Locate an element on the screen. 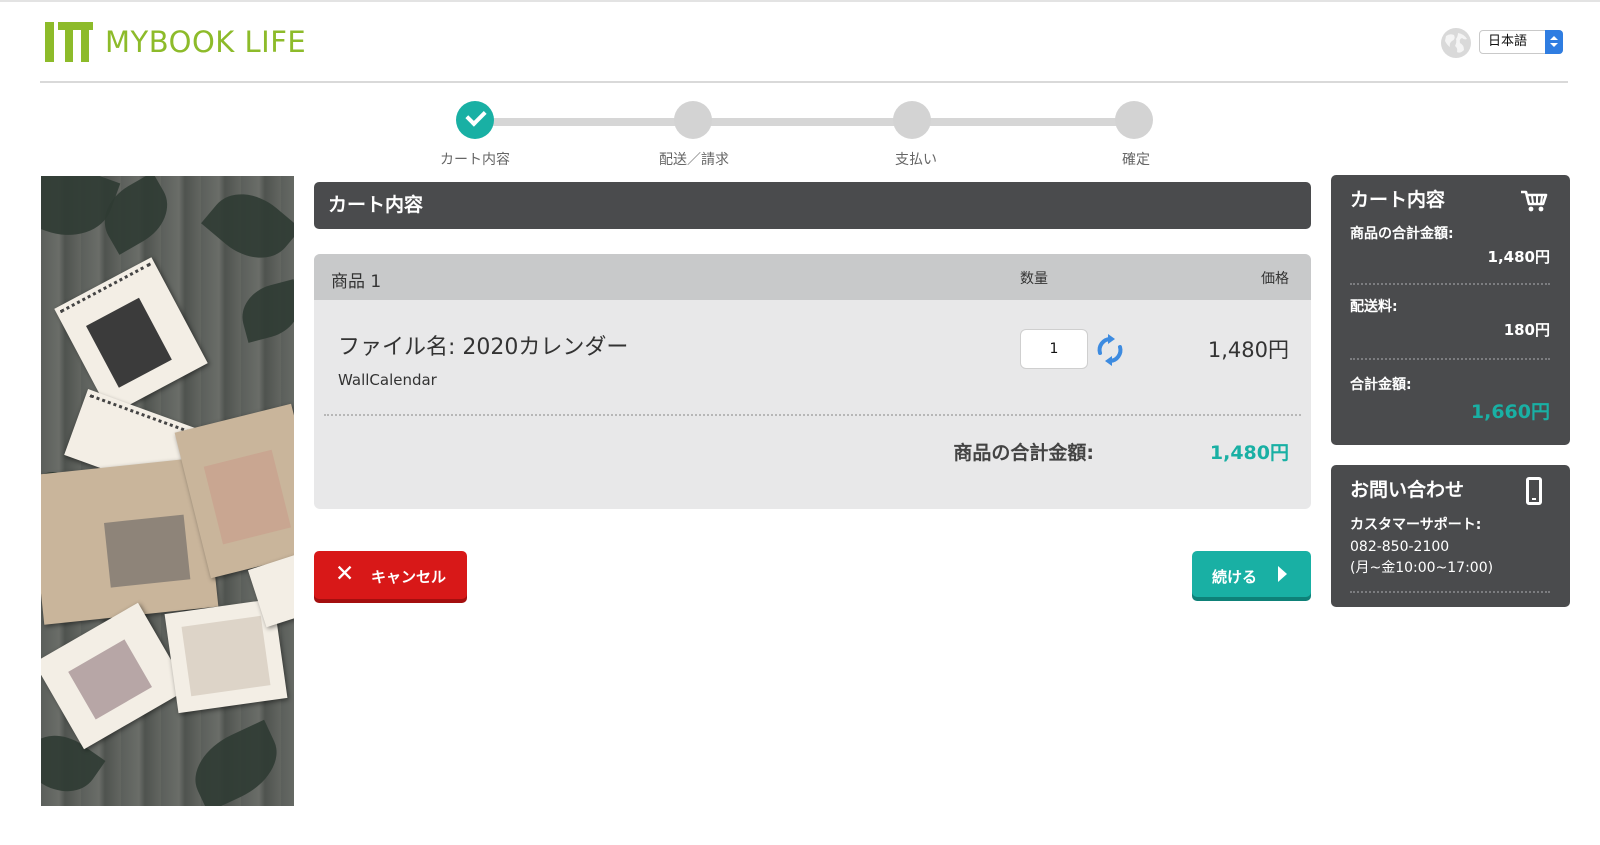 This screenshot has width=1600, height=845. close-icon: ✕ is located at coordinates (345, 574).